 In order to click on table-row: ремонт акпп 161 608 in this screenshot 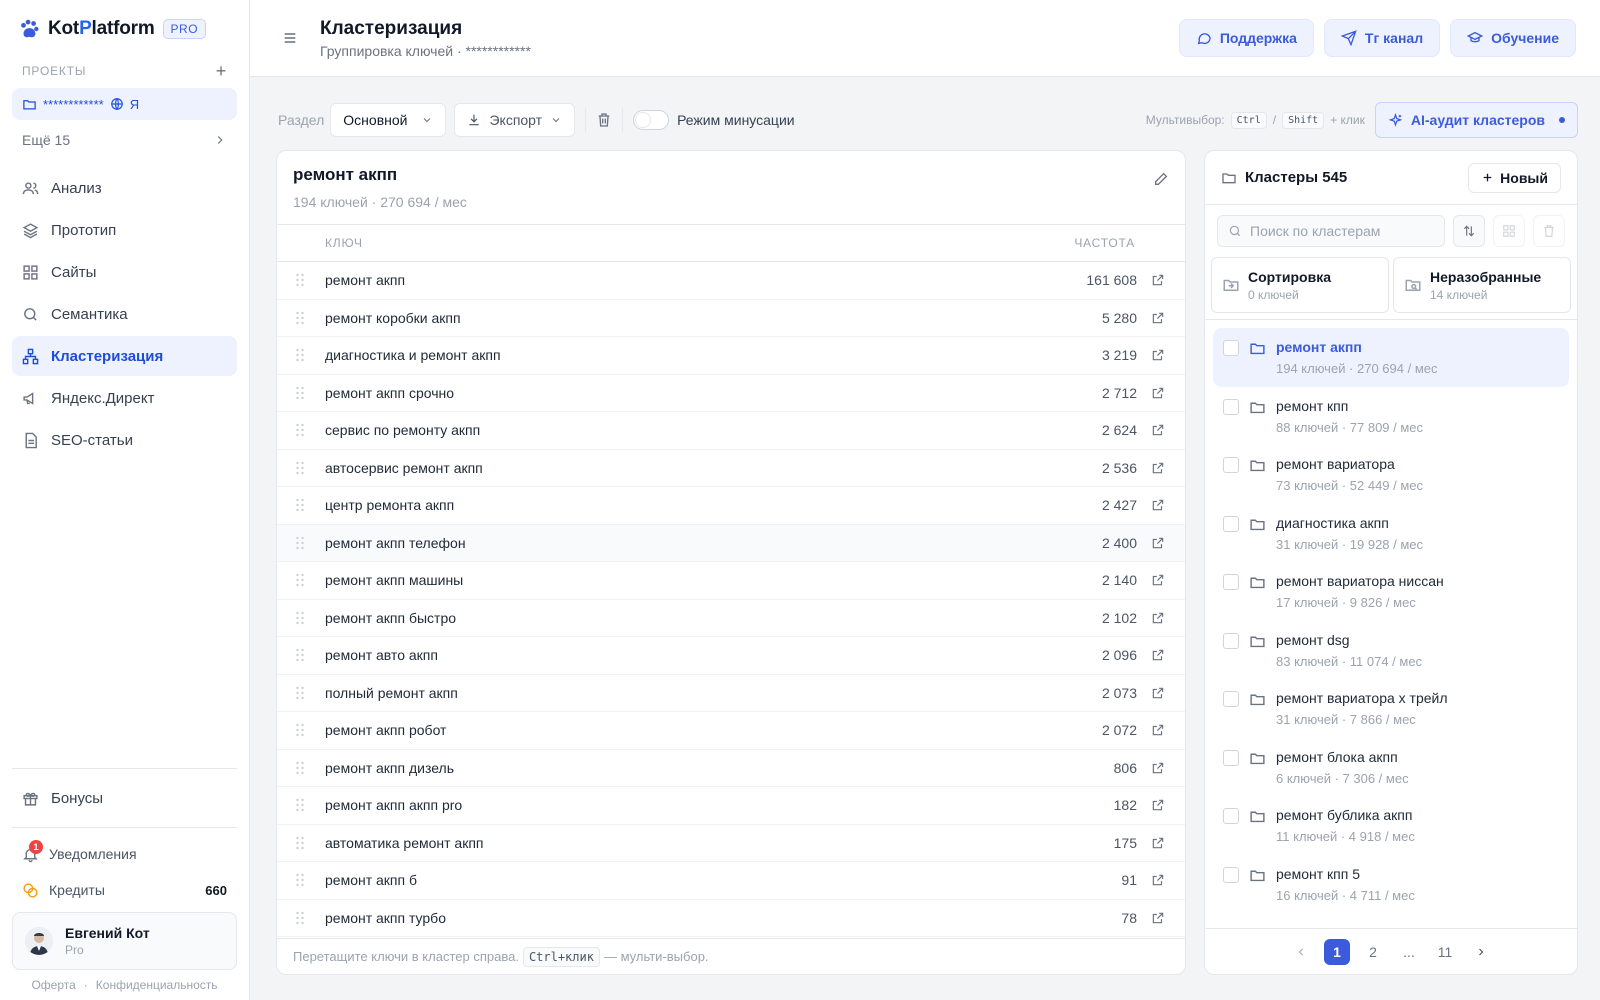, I will do `click(731, 281)`.